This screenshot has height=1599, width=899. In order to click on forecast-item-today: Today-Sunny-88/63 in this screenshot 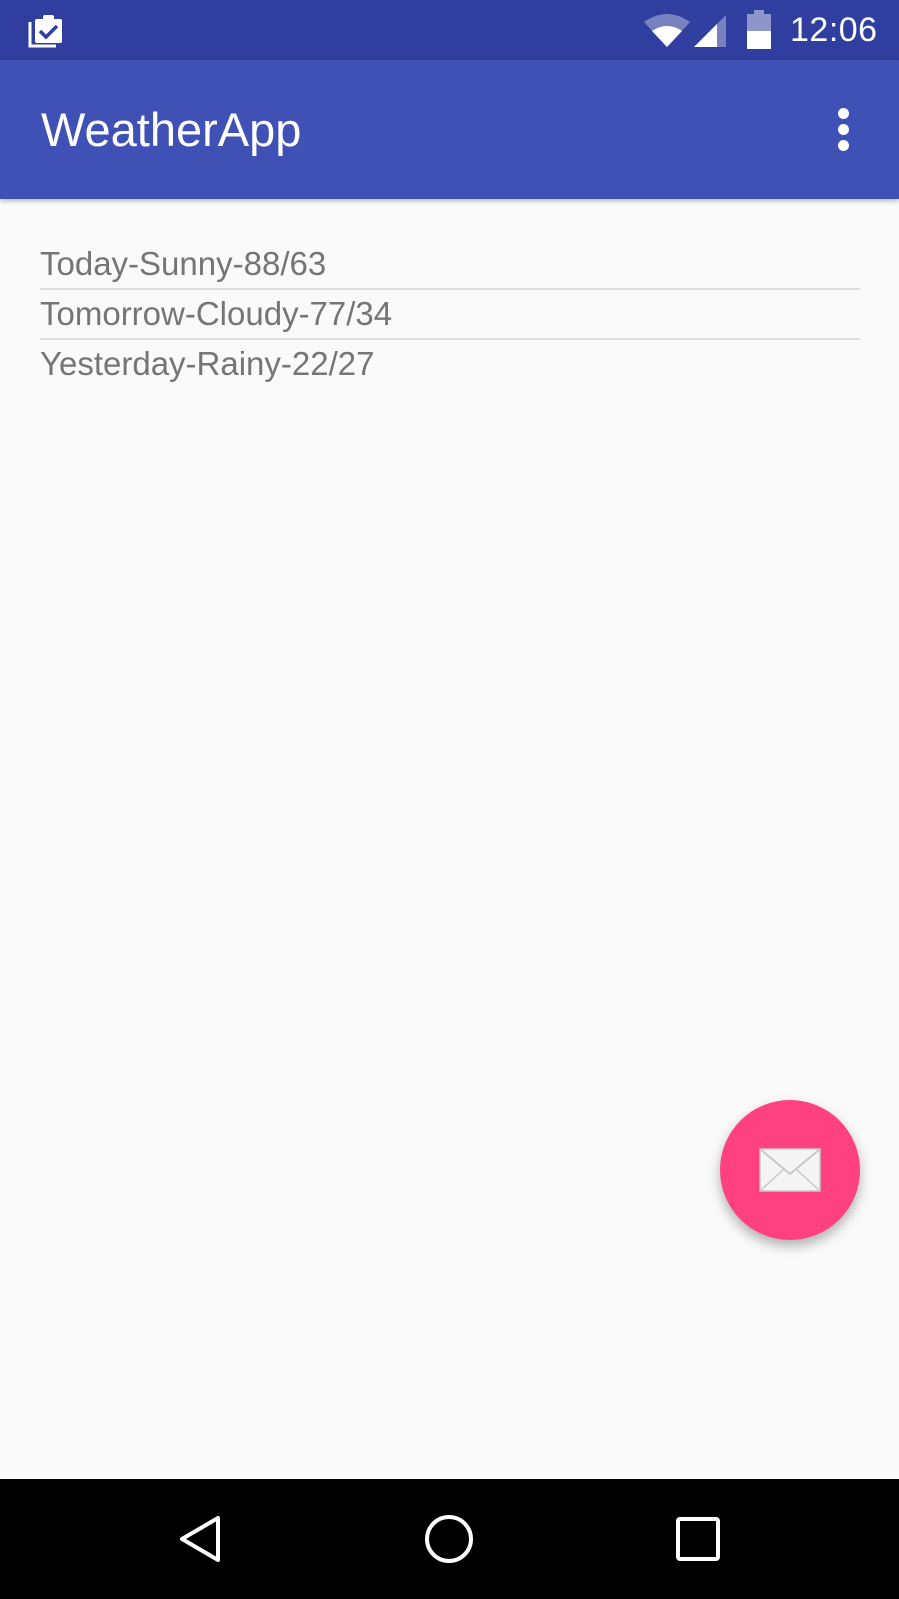, I will do `click(450, 265)`.